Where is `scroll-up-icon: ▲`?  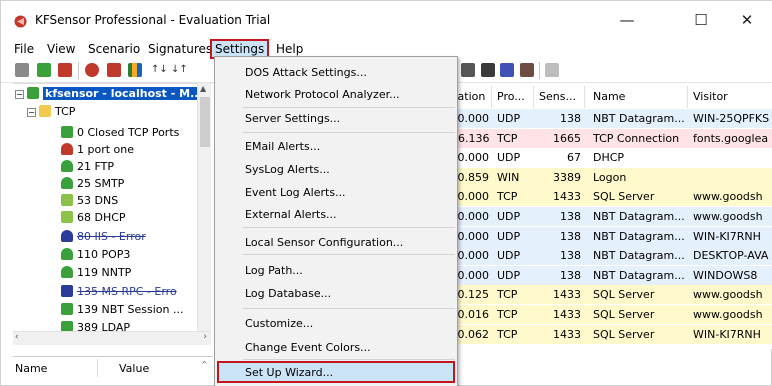
scroll-up-icon: ▲ is located at coordinates (203, 88).